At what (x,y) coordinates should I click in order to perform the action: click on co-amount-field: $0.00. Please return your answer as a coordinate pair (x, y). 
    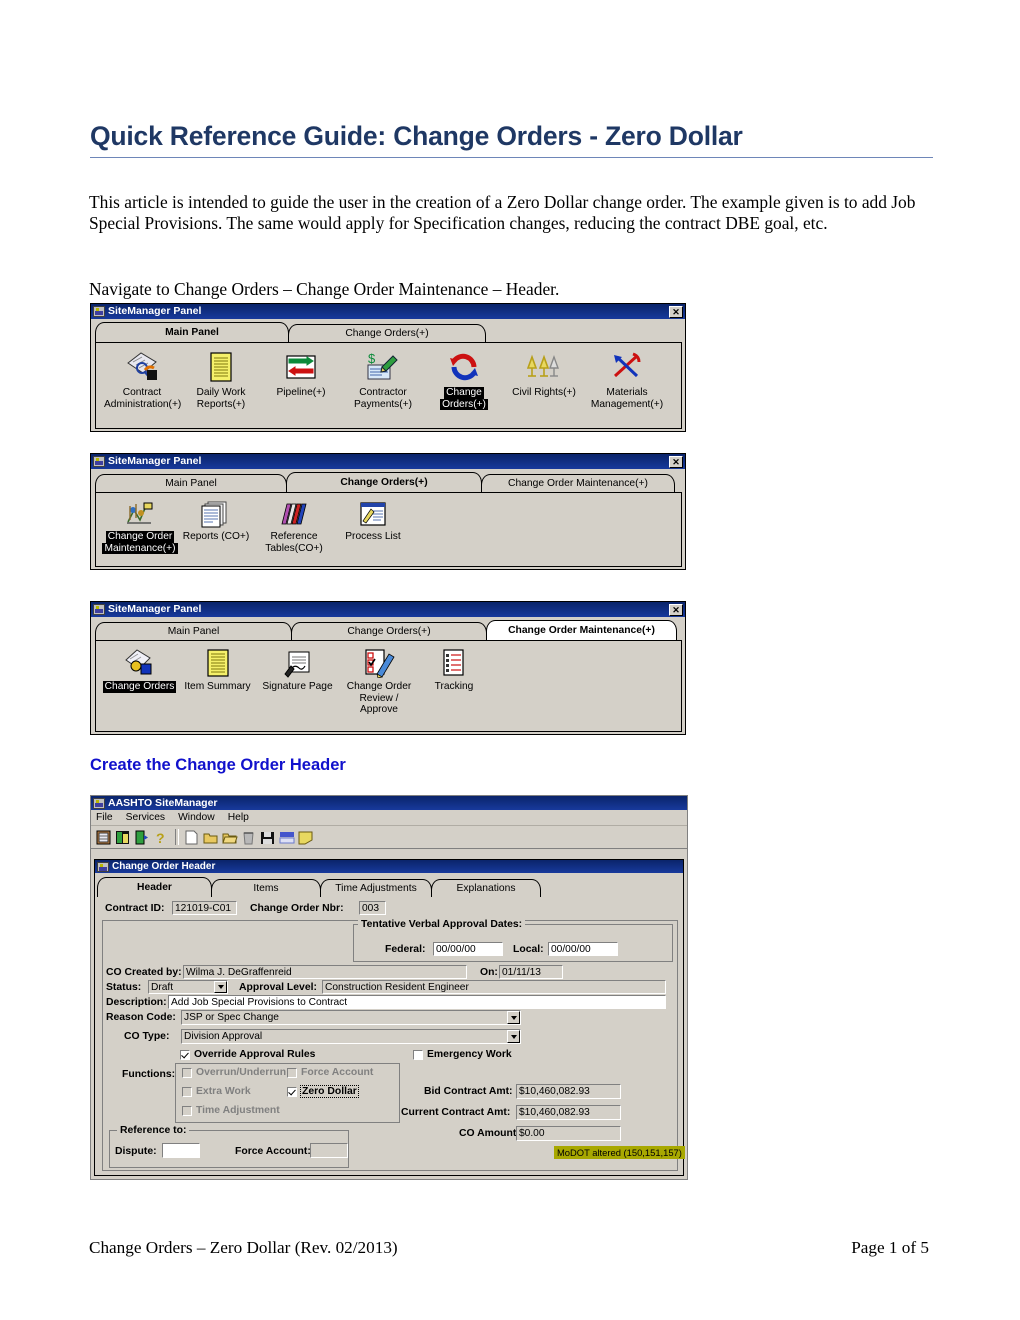
    Looking at the image, I should click on (568, 1133).